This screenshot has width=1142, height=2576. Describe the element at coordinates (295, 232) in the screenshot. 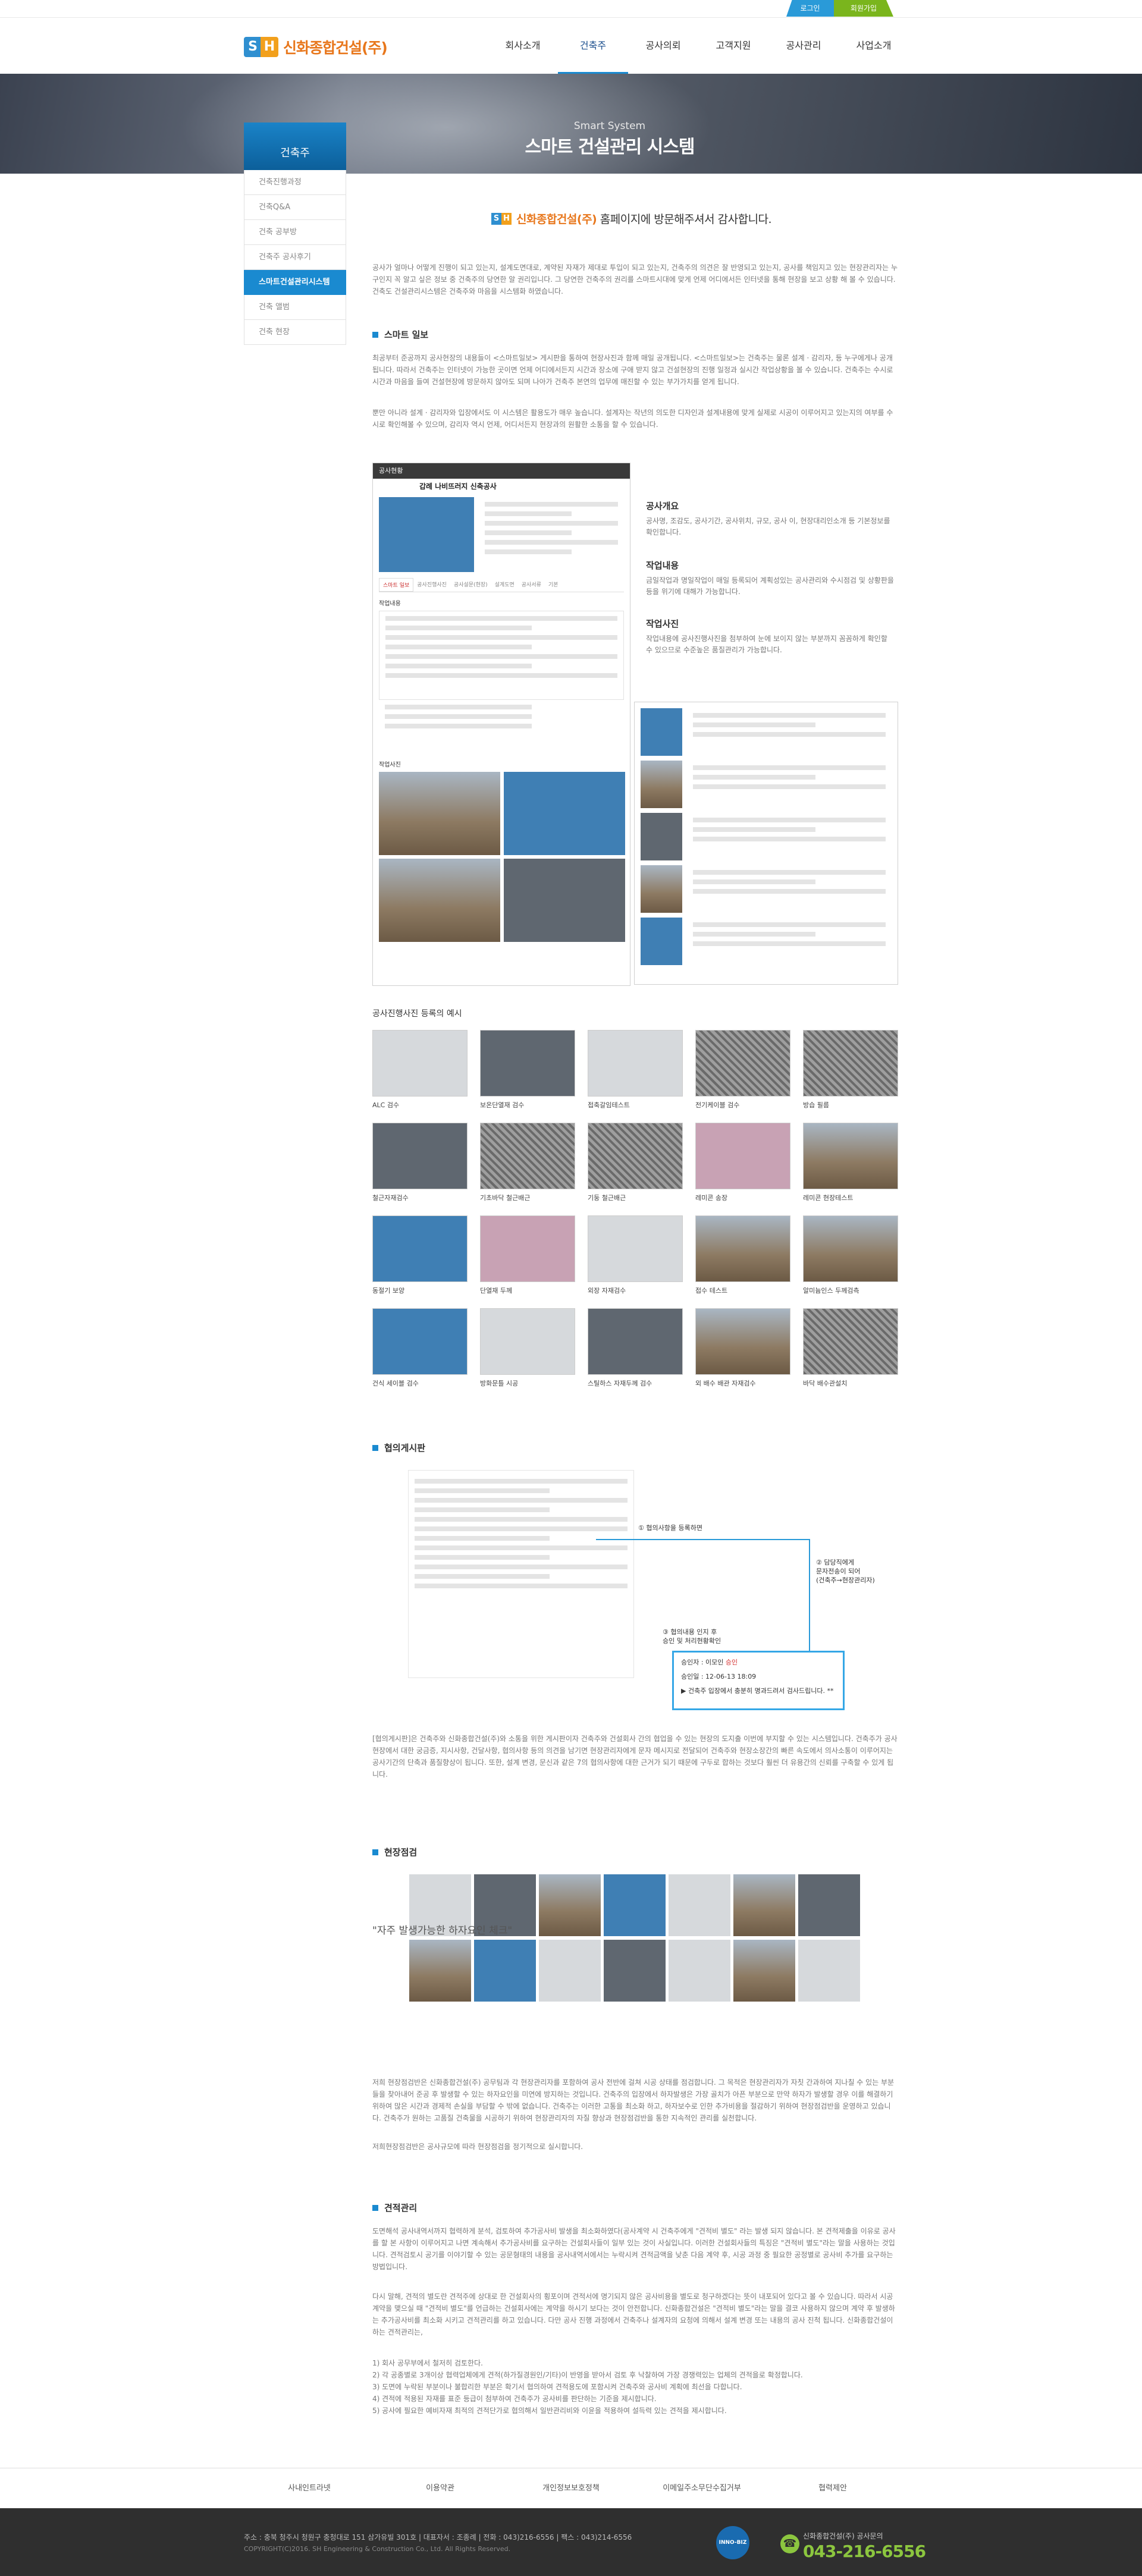

I see `sidebar-item-study: 건축 공부방` at that location.